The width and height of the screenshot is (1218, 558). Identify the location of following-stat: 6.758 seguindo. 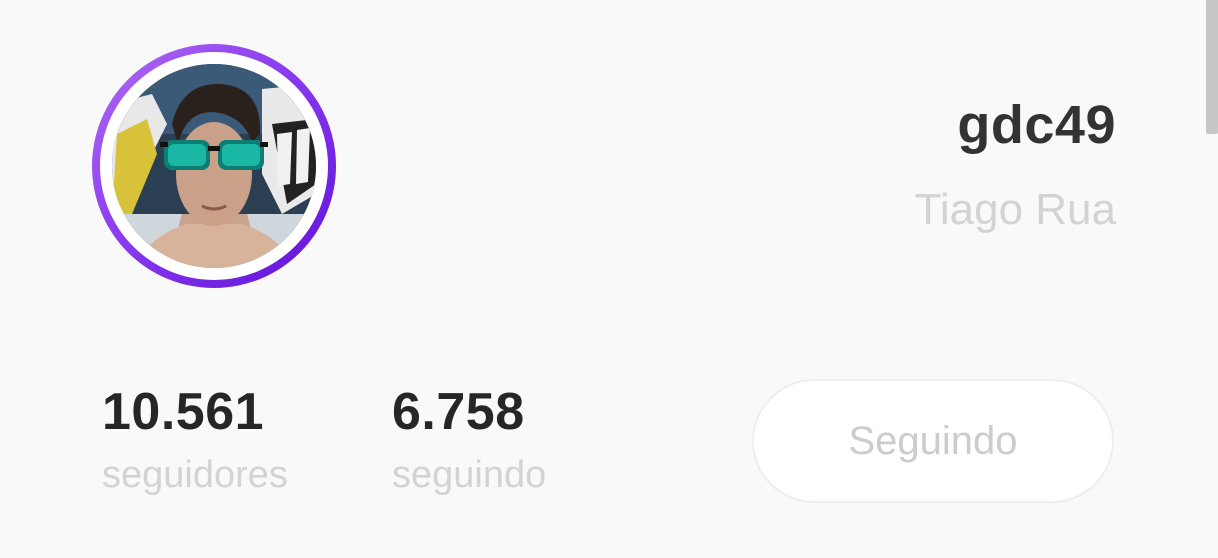
(469, 440).